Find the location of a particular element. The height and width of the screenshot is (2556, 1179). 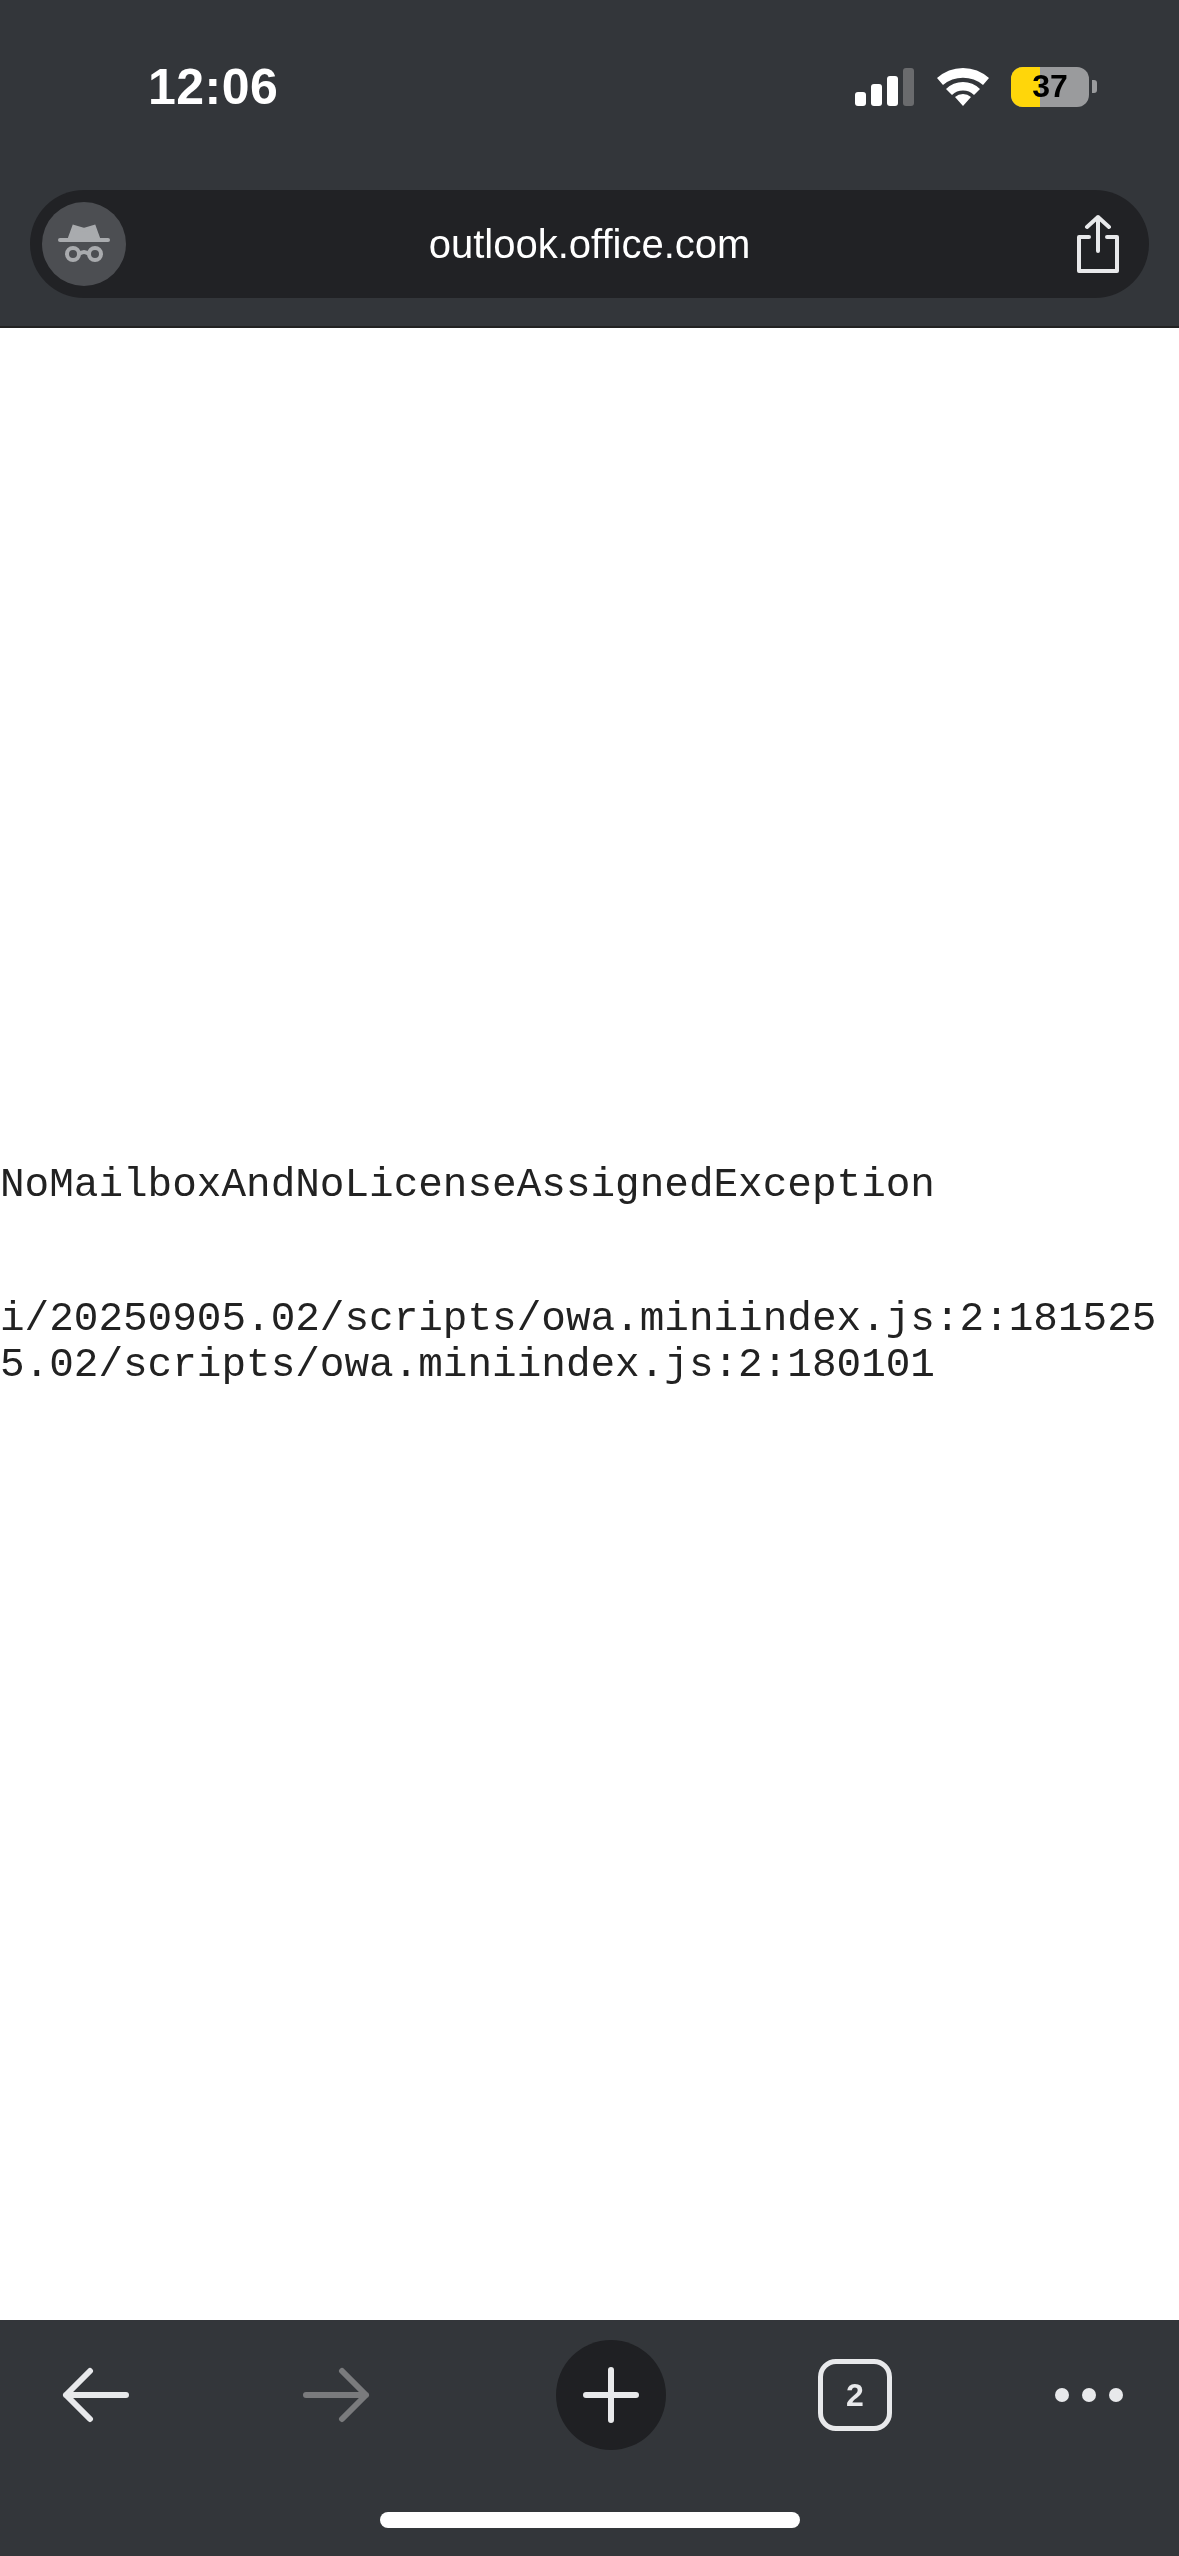

error-text: i/20250905.02/scripts/owa.miniindex.js:2:181525 is located at coordinates (578, 1319).